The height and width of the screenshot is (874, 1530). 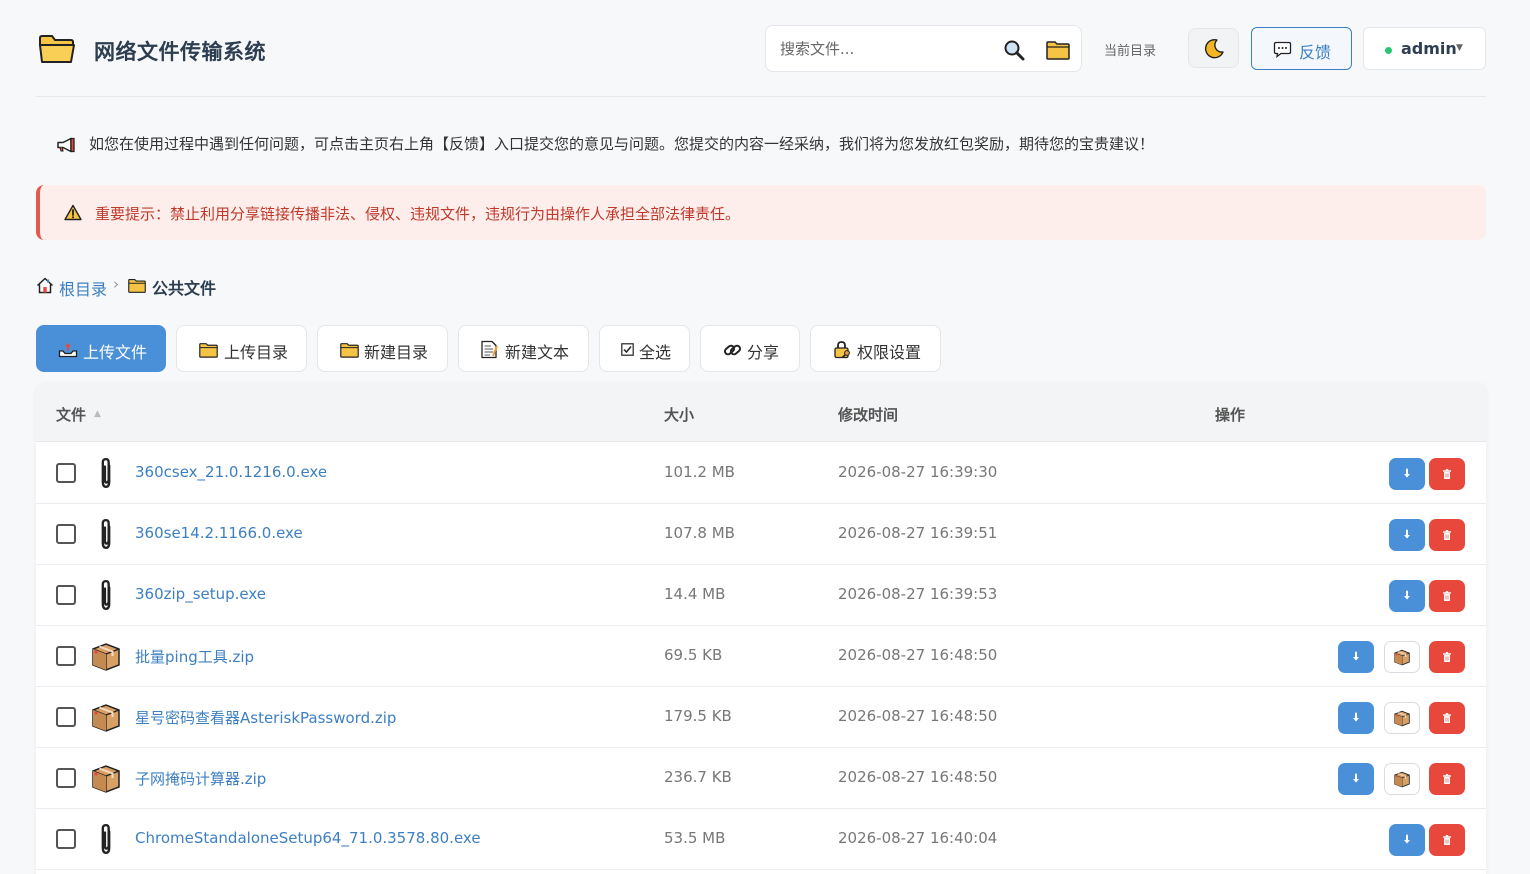 What do you see at coordinates (679, 414) in the screenshot?
I see `column-header-size: 大小` at bounding box center [679, 414].